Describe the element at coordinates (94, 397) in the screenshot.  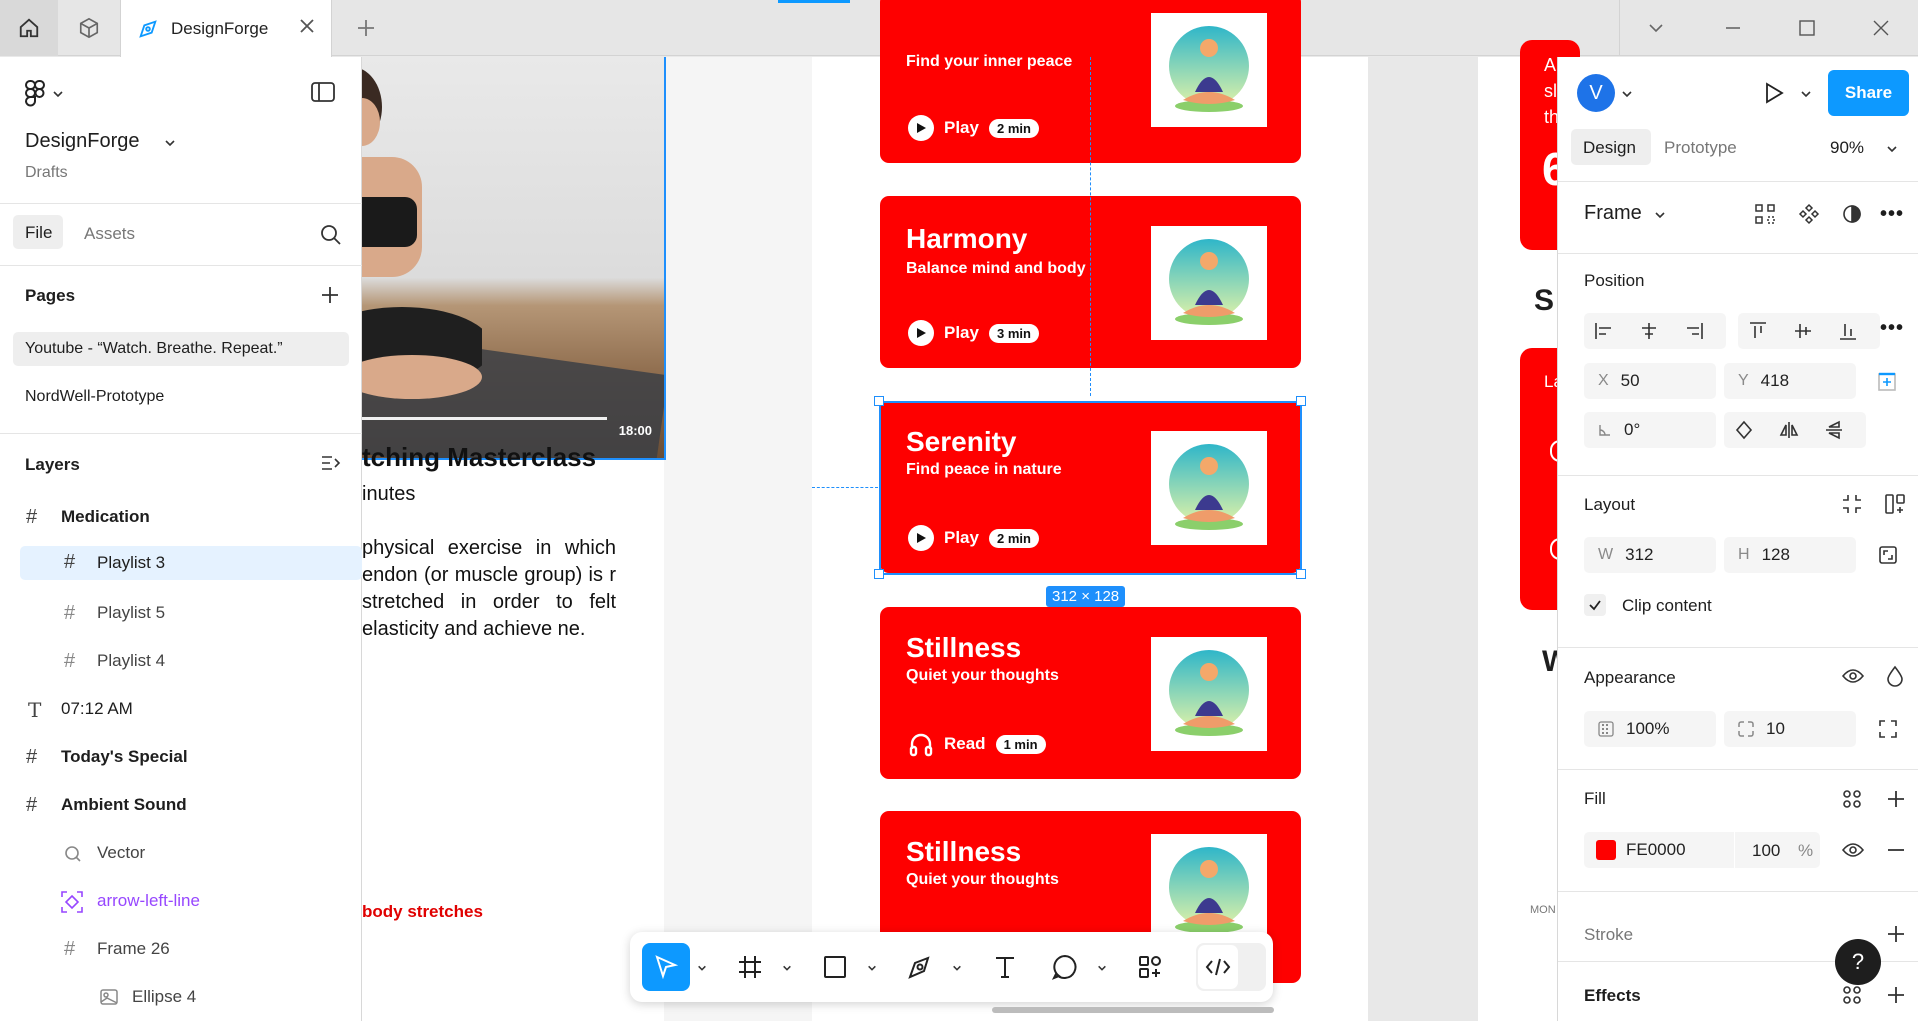
I see `page-item-nordwell: NordWell-Prototype` at that location.